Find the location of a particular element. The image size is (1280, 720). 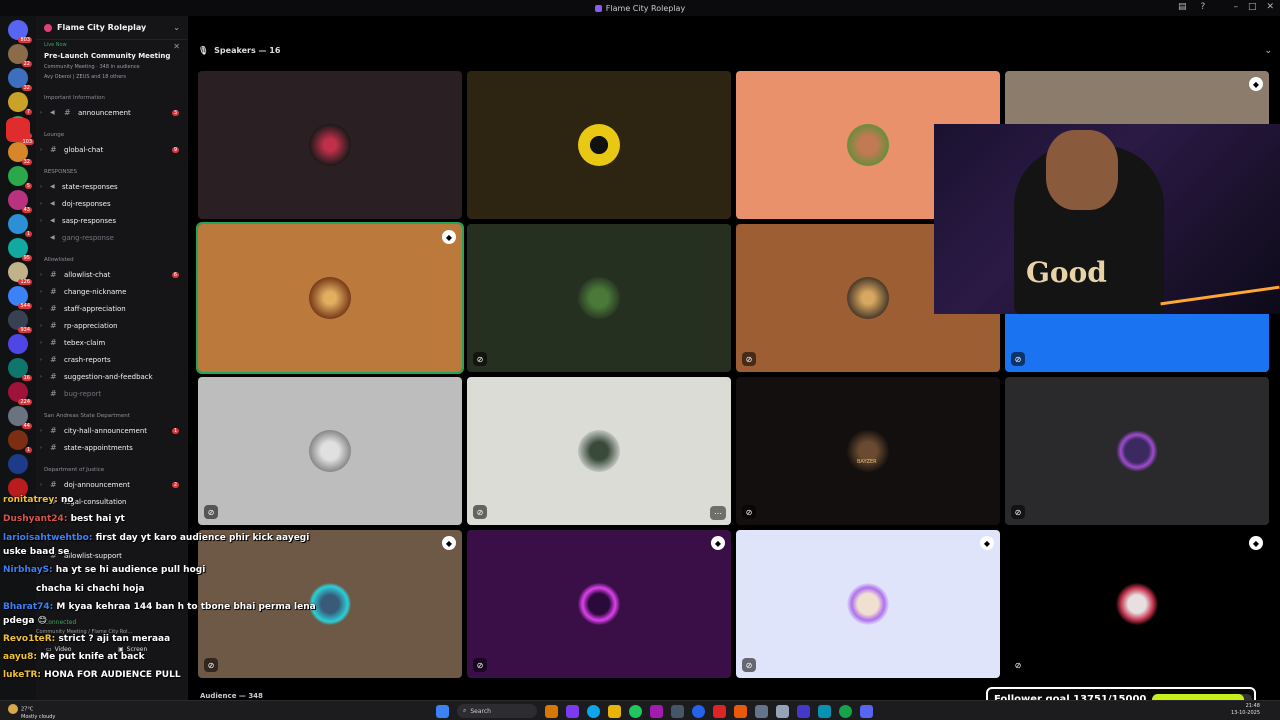

server-icon-dm: 803 is located at coordinates (20, 31).